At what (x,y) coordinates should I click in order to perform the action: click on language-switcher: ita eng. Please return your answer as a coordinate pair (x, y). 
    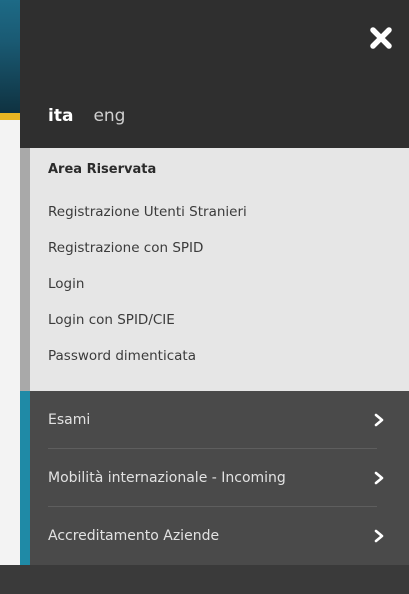
    Looking at the image, I should click on (86, 116).